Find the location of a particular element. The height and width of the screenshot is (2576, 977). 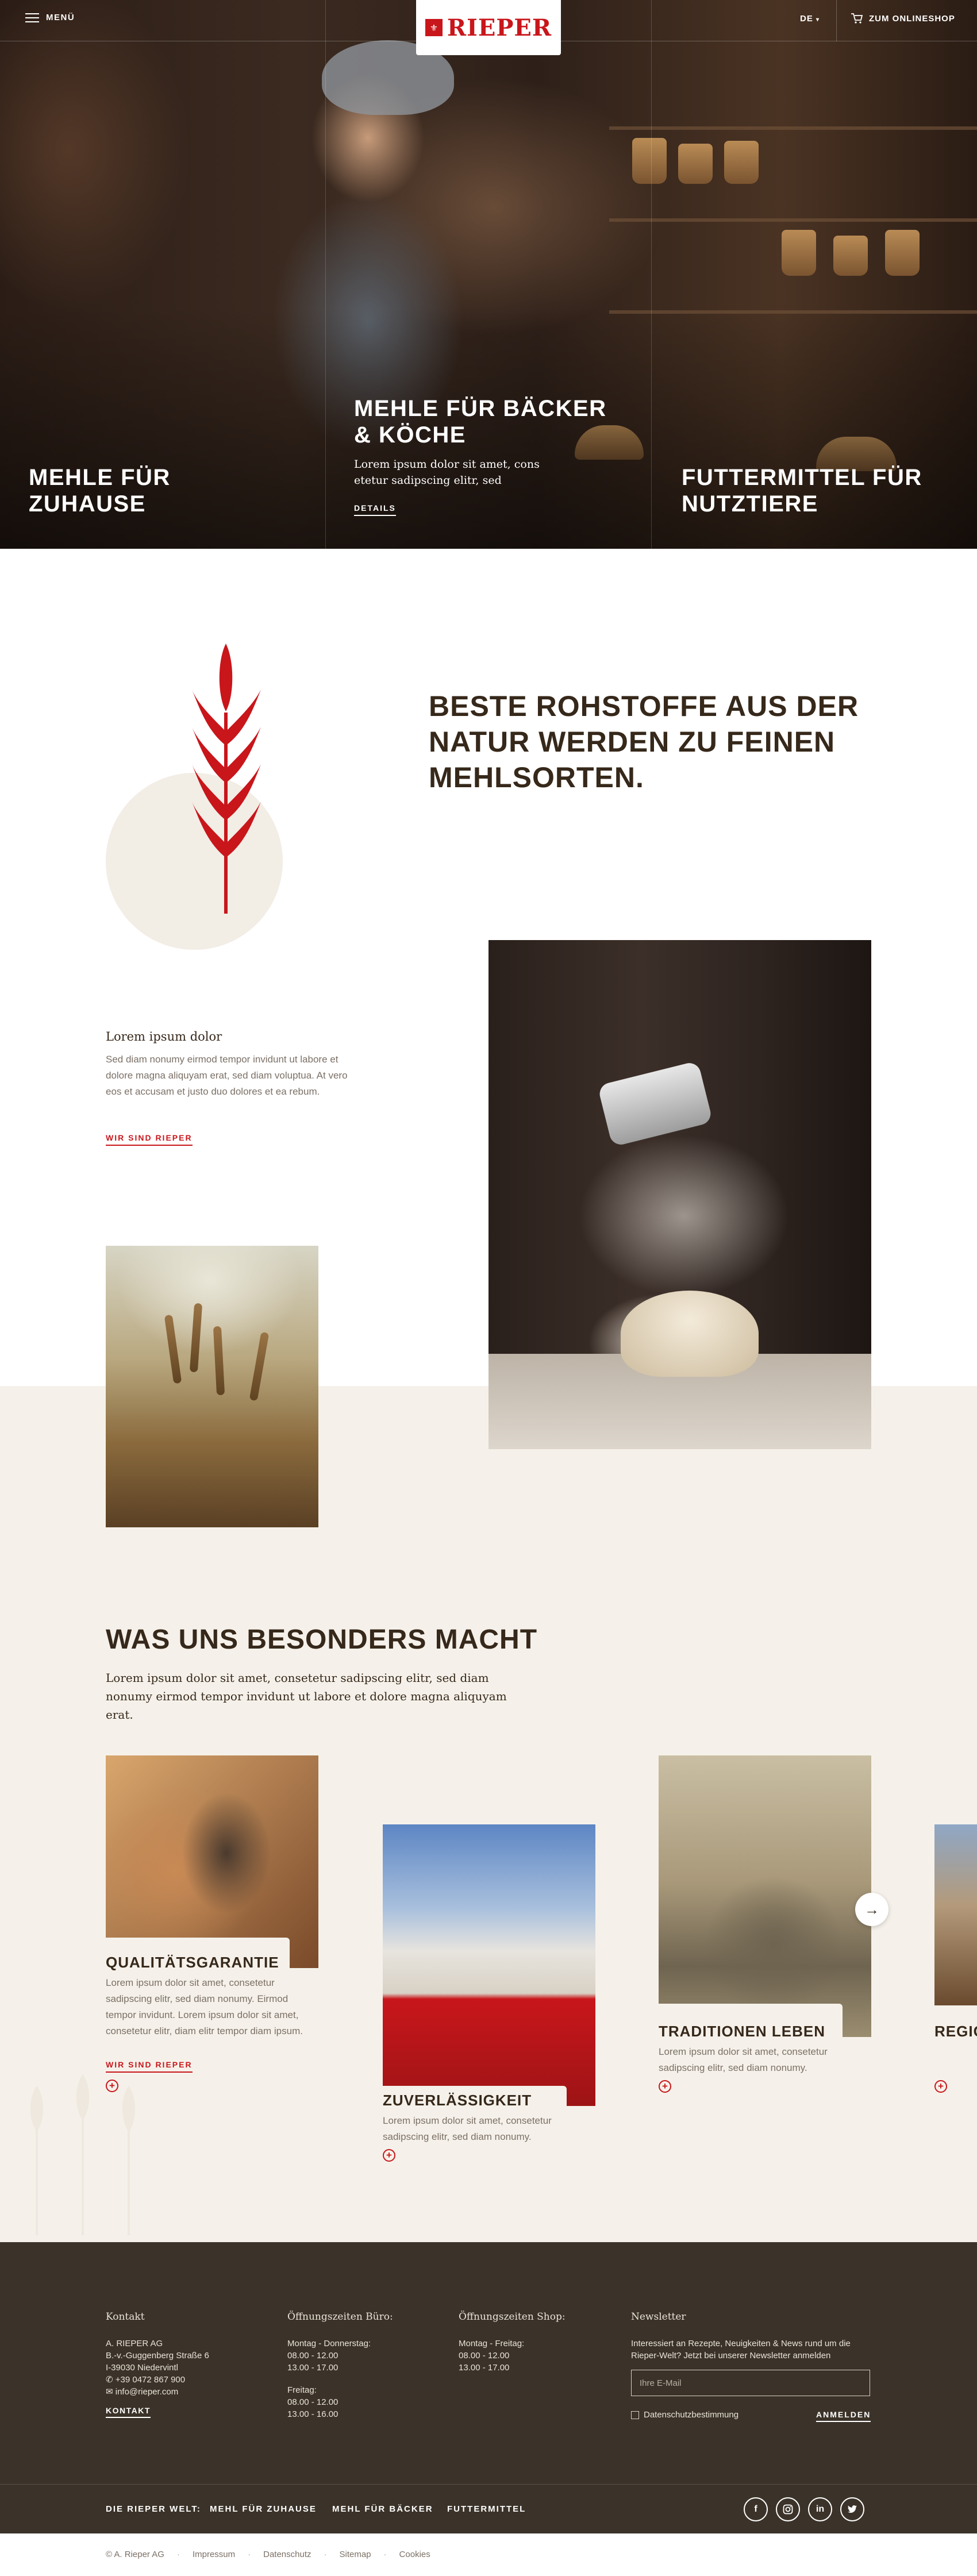

phone-number: +39 0472 867 900 is located at coordinates (150, 2380).